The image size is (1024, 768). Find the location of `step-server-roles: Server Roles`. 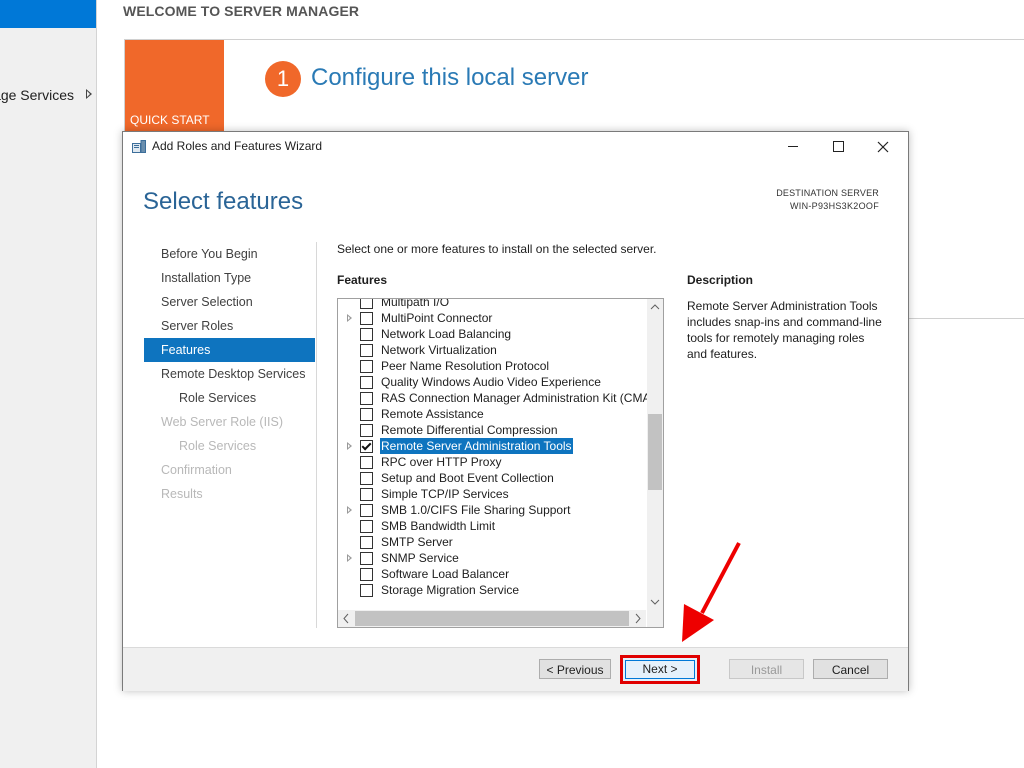

step-server-roles: Server Roles is located at coordinates (229, 326).